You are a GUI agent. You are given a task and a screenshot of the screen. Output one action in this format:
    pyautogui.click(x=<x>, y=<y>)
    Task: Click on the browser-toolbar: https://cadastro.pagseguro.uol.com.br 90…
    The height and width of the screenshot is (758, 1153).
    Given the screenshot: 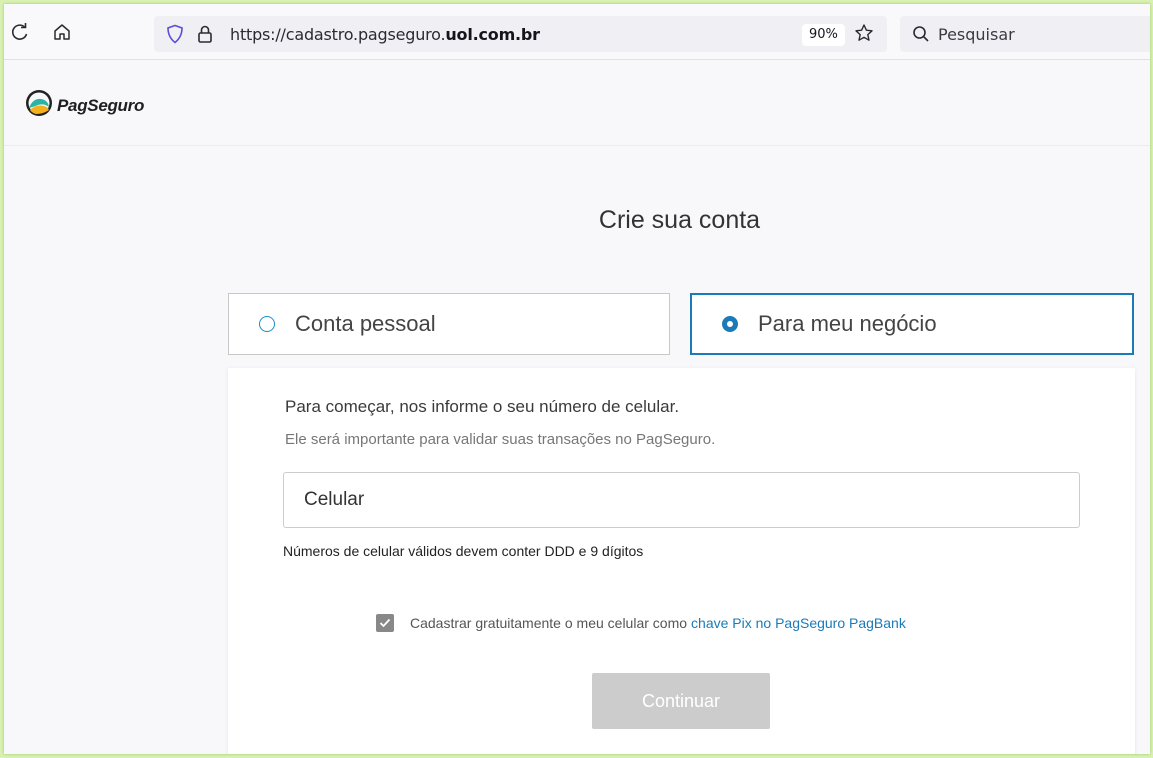 What is the action you would take?
    pyautogui.click(x=577, y=32)
    